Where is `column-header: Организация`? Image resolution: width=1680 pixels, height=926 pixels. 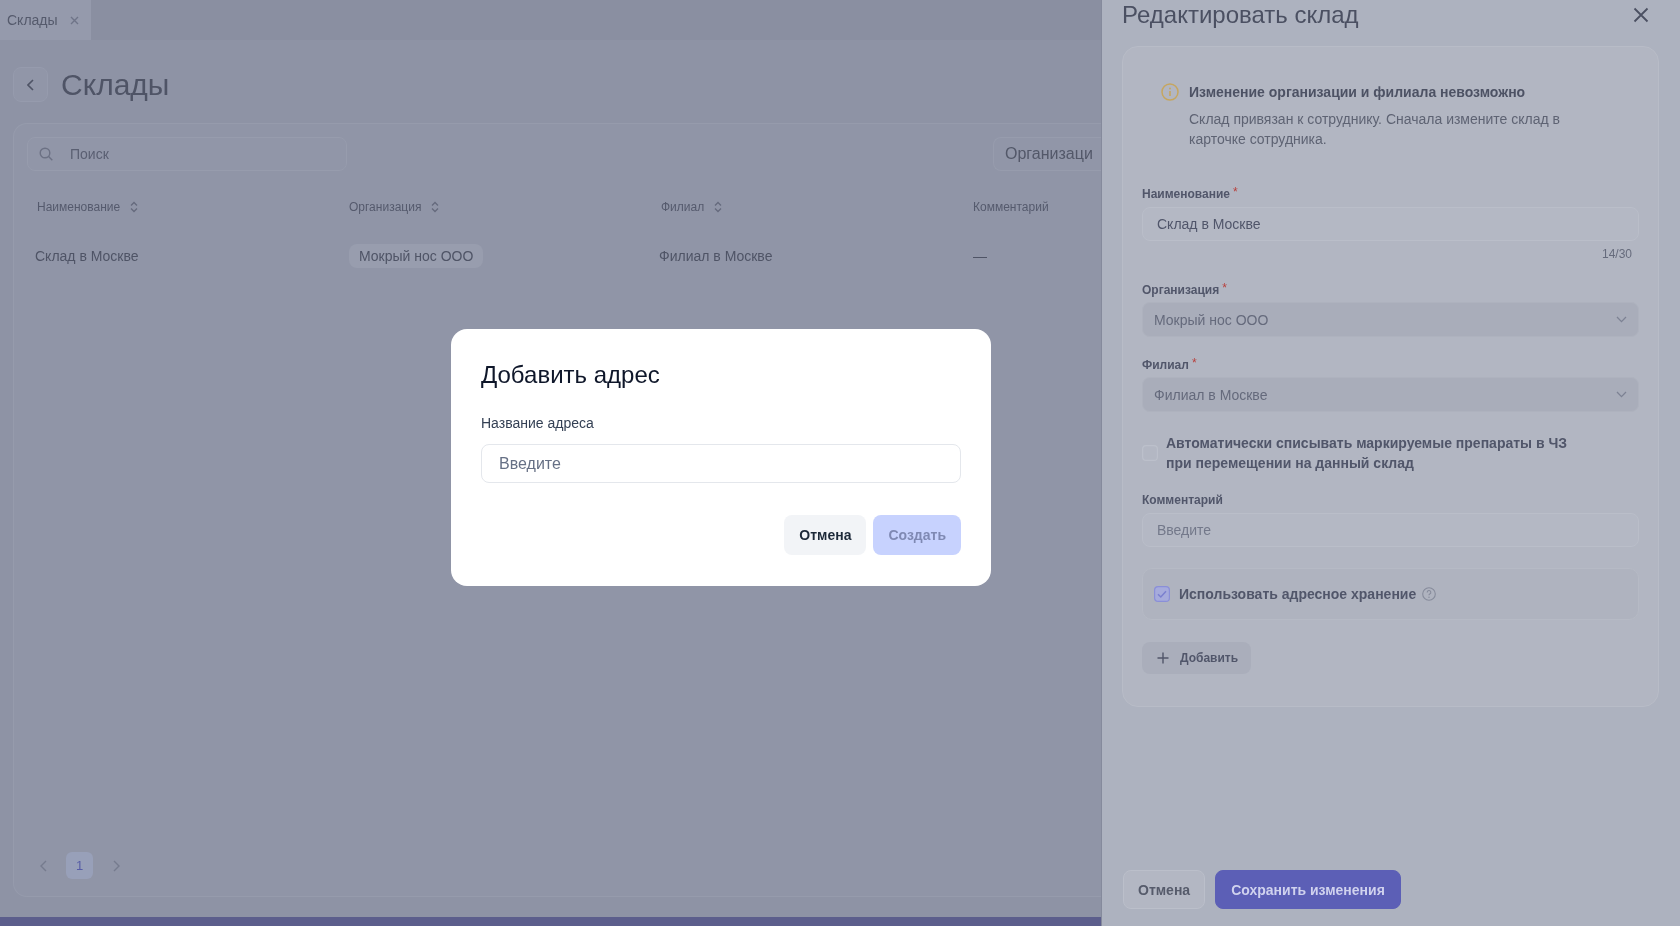 column-header: Организация is located at coordinates (388, 207).